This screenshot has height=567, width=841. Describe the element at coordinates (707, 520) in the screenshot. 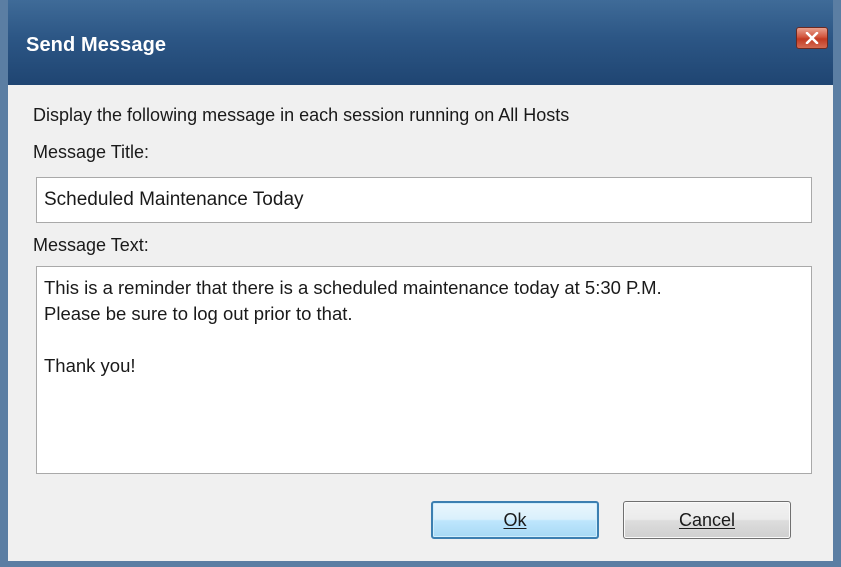

I see `cancel-button: Cancel` at that location.